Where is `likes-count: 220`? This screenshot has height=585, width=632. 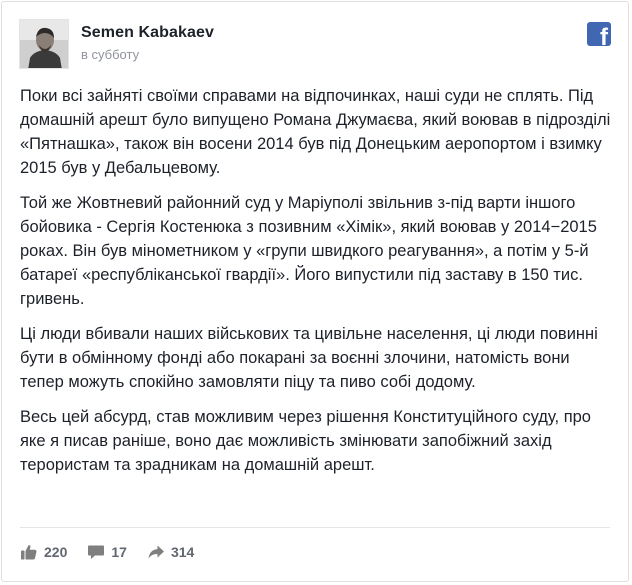 likes-count: 220 is located at coordinates (56, 552).